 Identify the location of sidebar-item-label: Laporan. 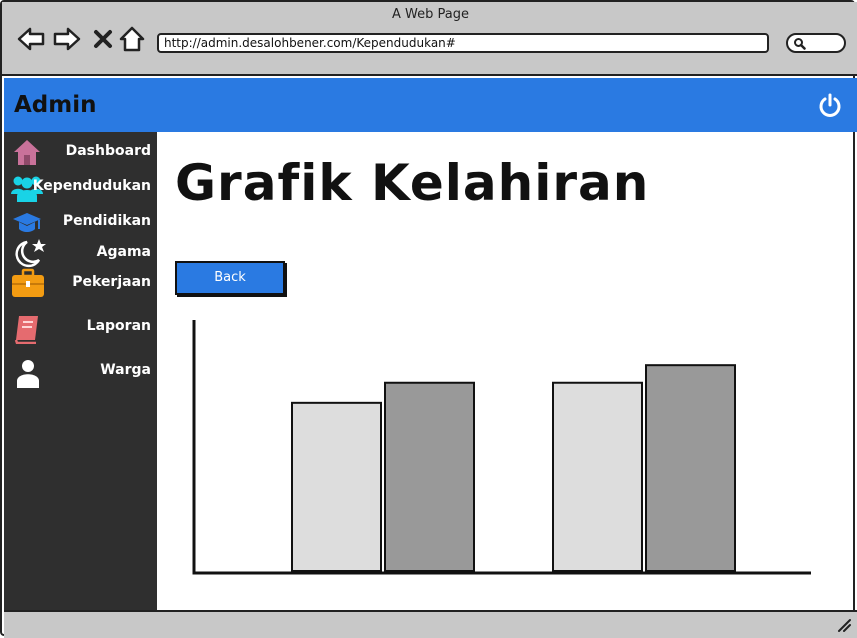
(118, 326).